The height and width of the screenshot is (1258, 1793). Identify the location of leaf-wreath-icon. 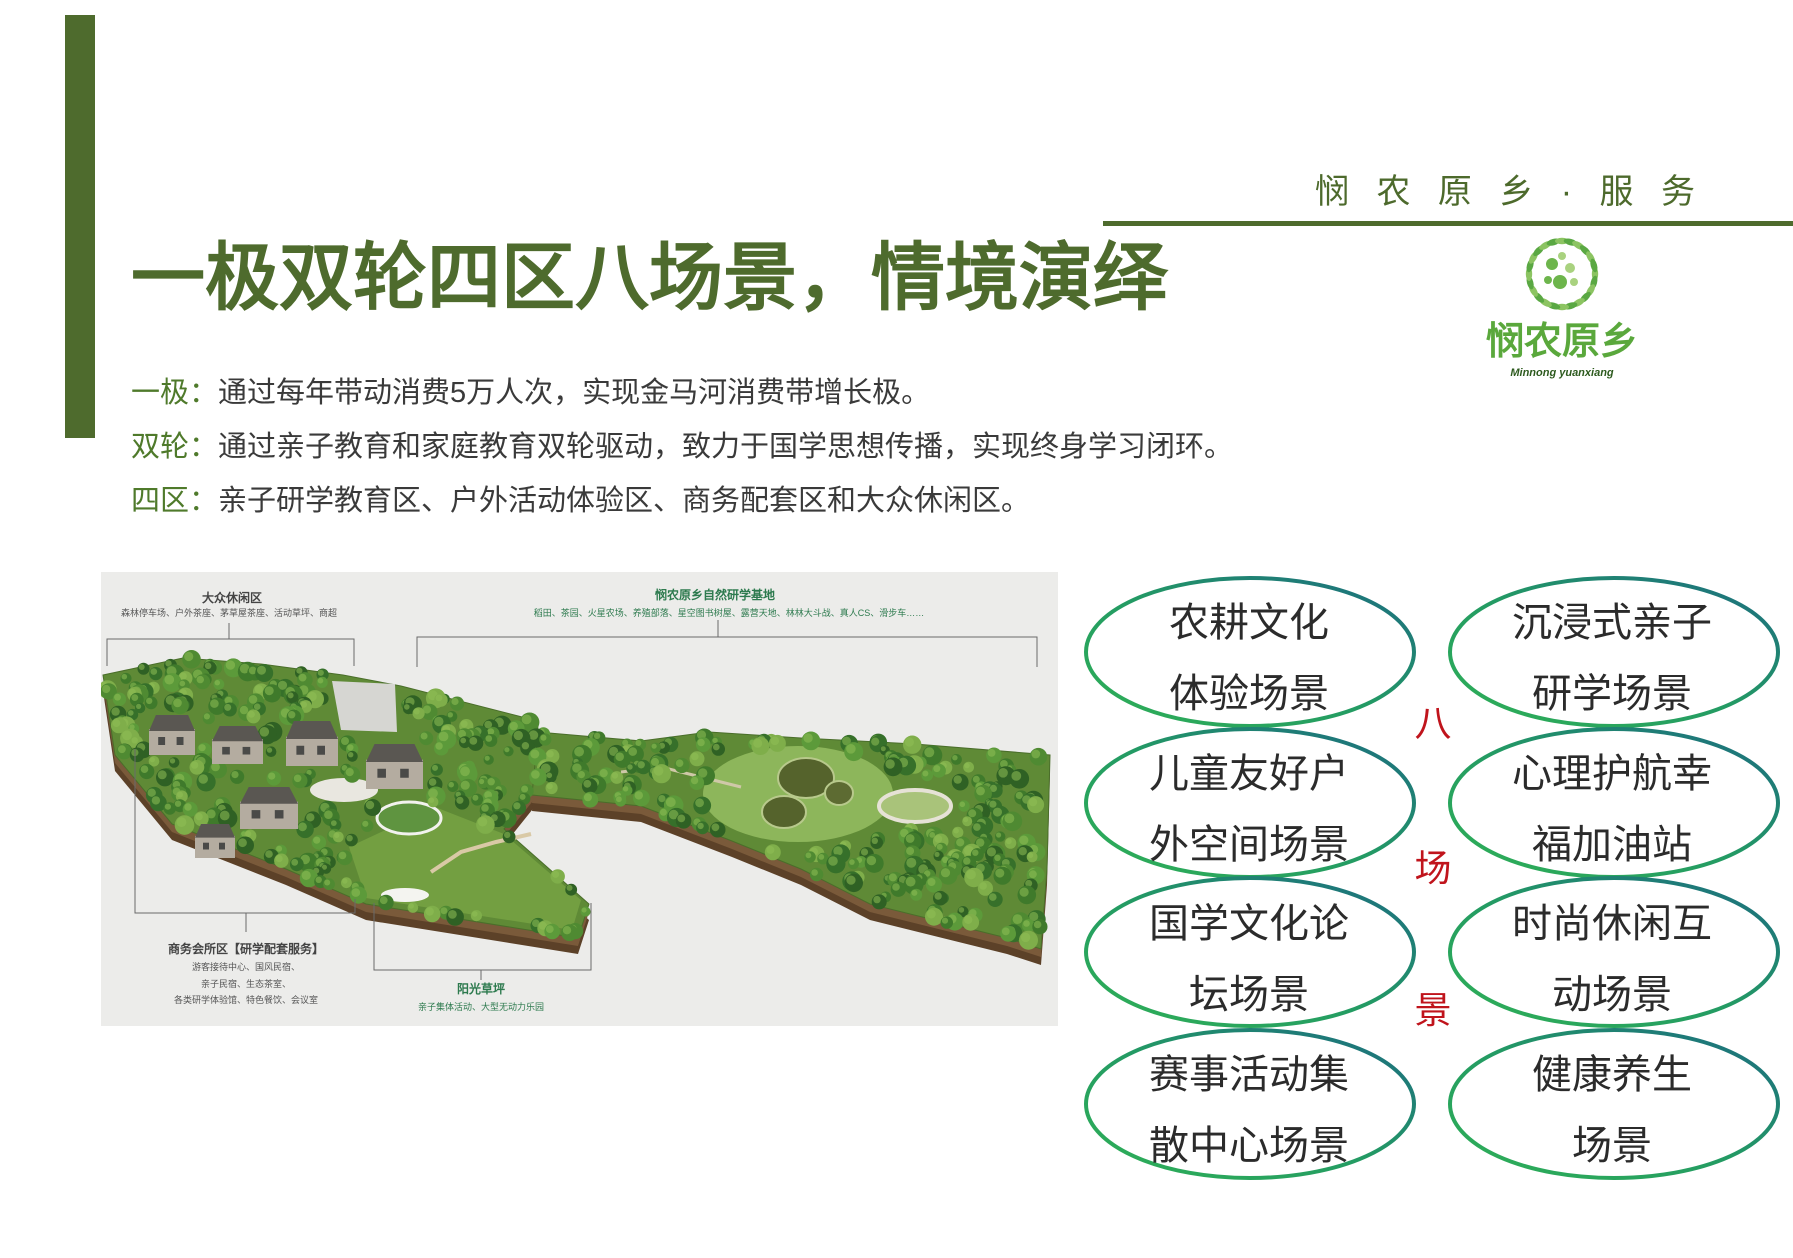
(1562, 274).